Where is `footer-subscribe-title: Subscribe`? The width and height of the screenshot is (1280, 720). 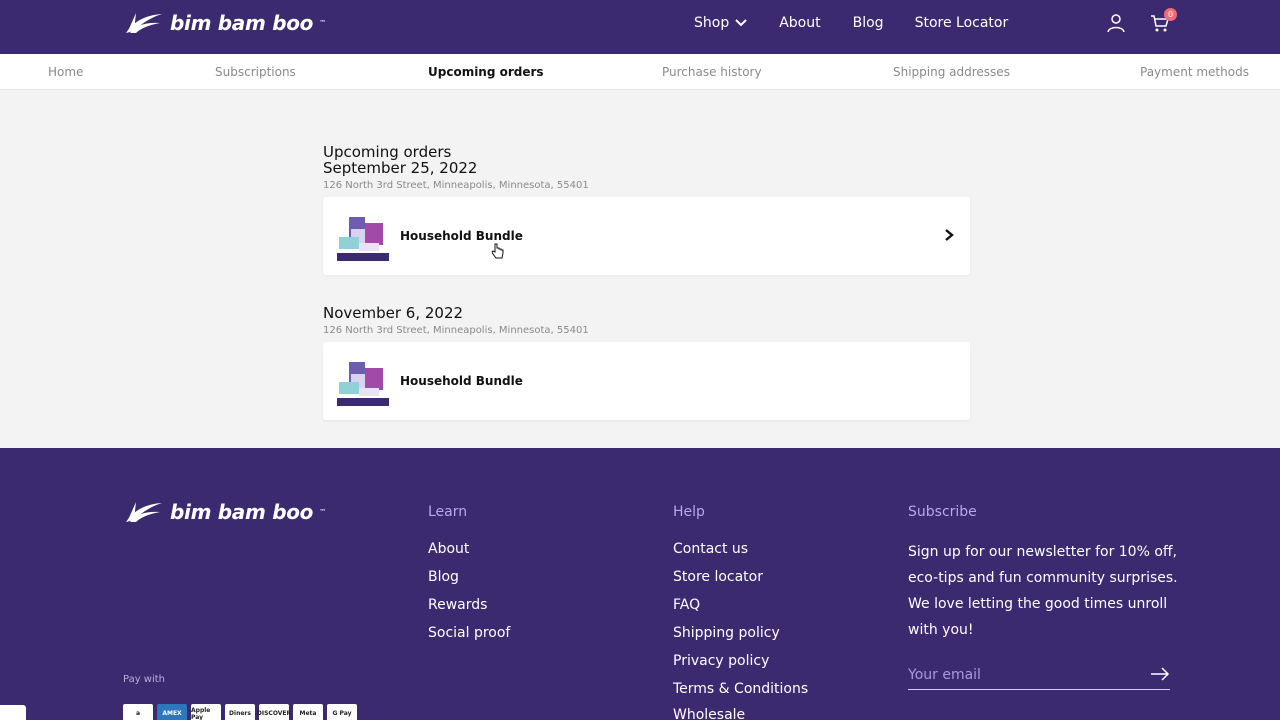
footer-subscribe-title: Subscribe is located at coordinates (942, 512).